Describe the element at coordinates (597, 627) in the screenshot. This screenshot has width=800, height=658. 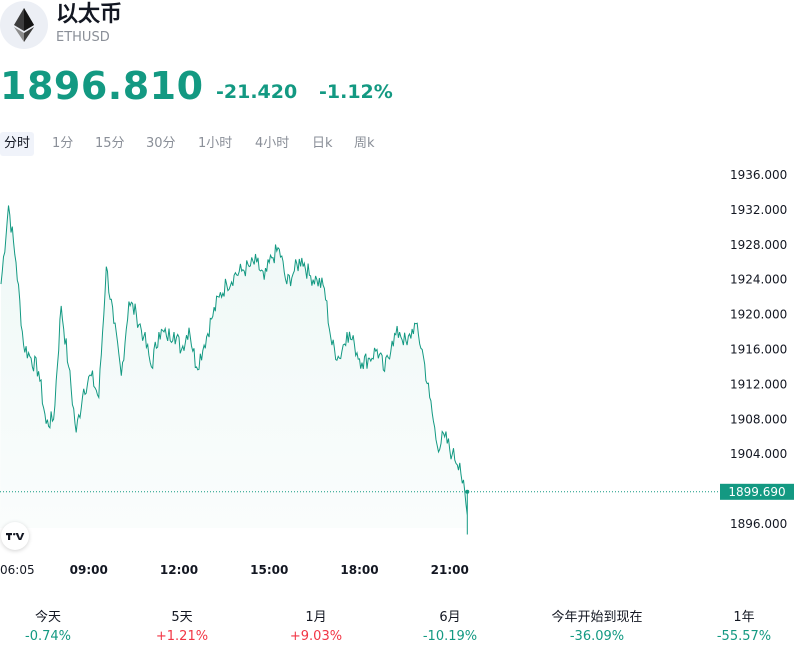
I see `perf-ytd: 今年开始到现在 -36.09%` at that location.